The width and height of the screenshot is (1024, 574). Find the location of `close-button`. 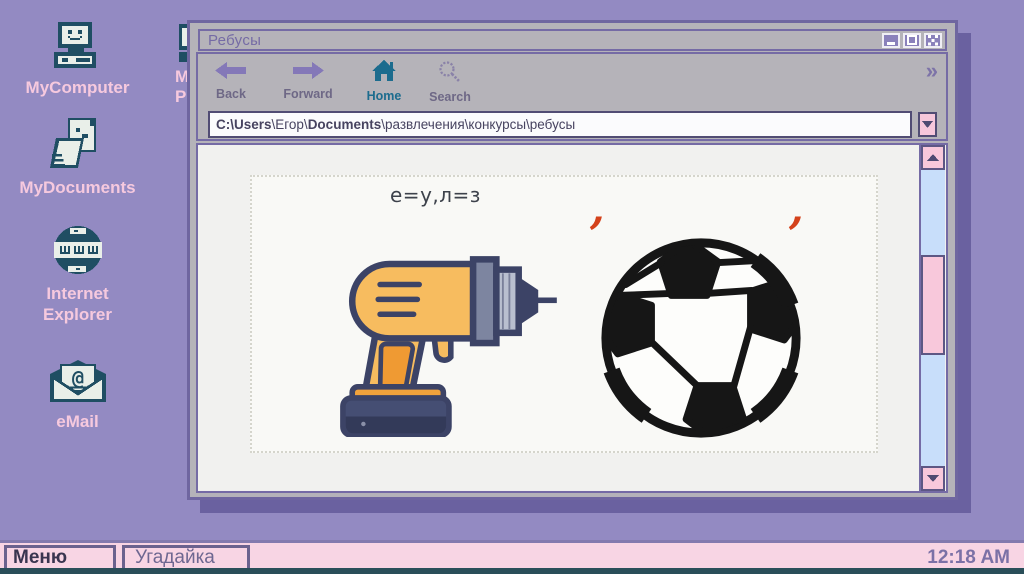

close-button is located at coordinates (933, 40).